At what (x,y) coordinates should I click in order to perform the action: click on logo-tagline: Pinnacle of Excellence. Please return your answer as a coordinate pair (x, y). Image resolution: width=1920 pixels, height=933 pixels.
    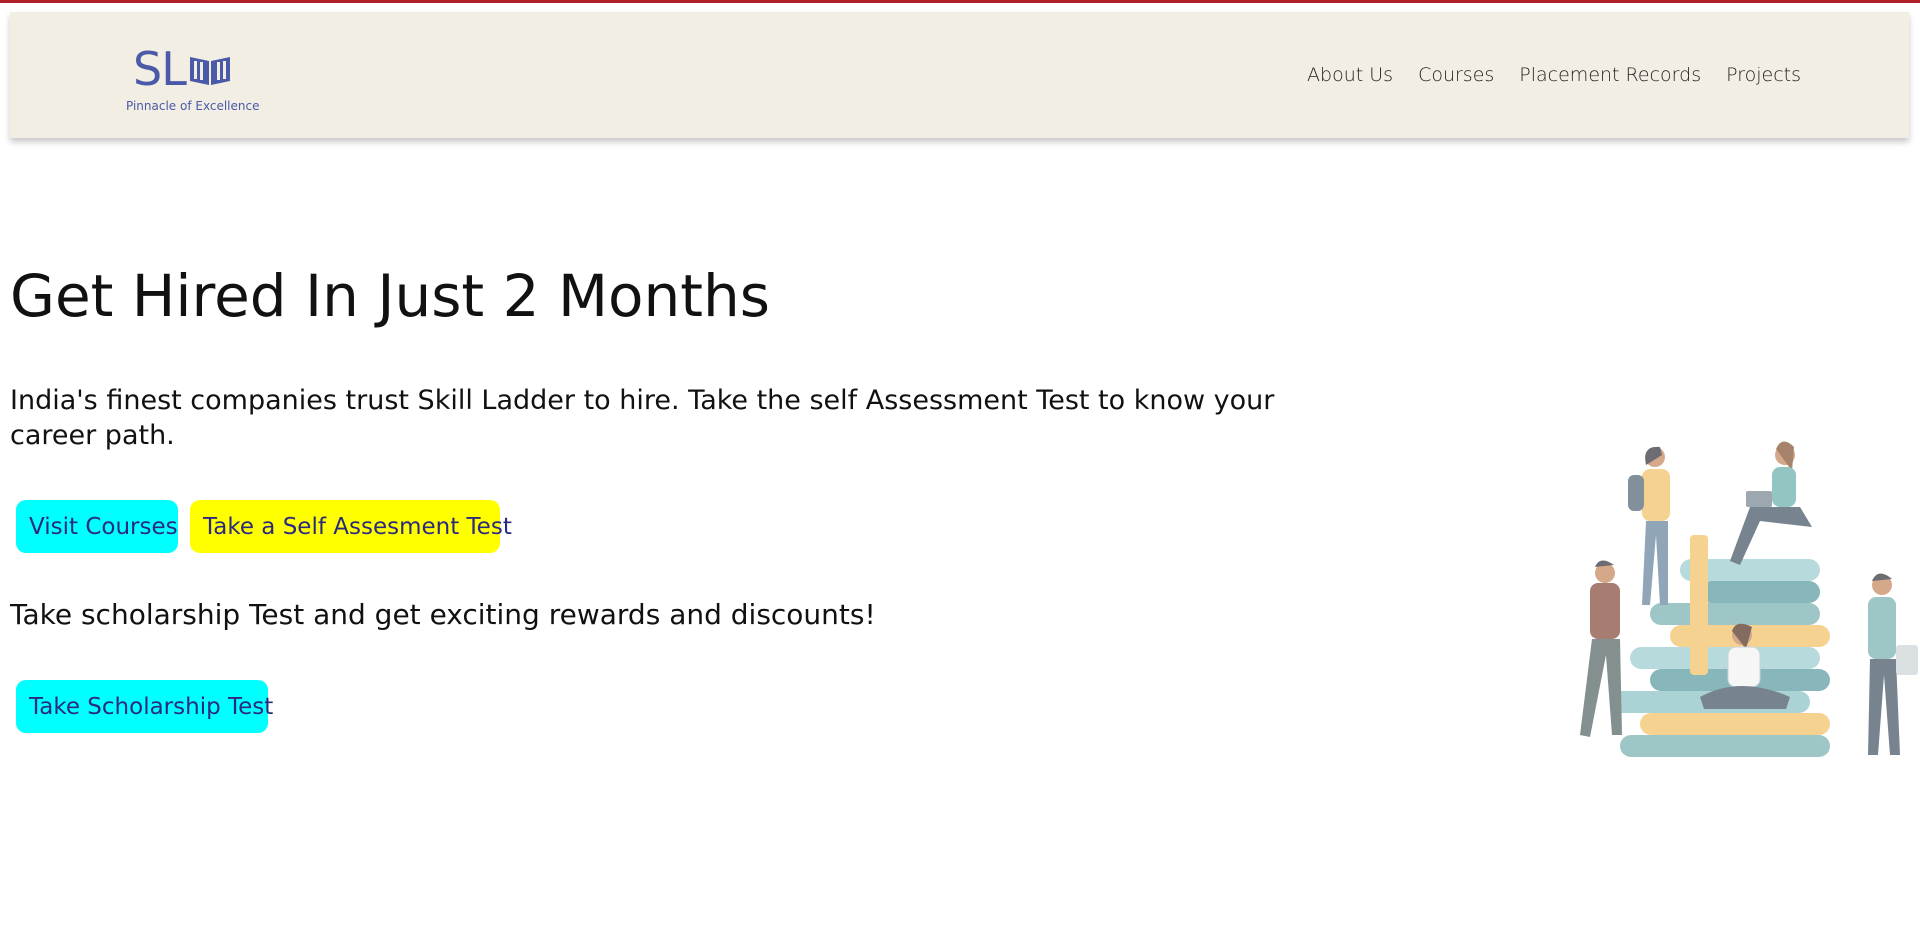
    Looking at the image, I should click on (193, 106).